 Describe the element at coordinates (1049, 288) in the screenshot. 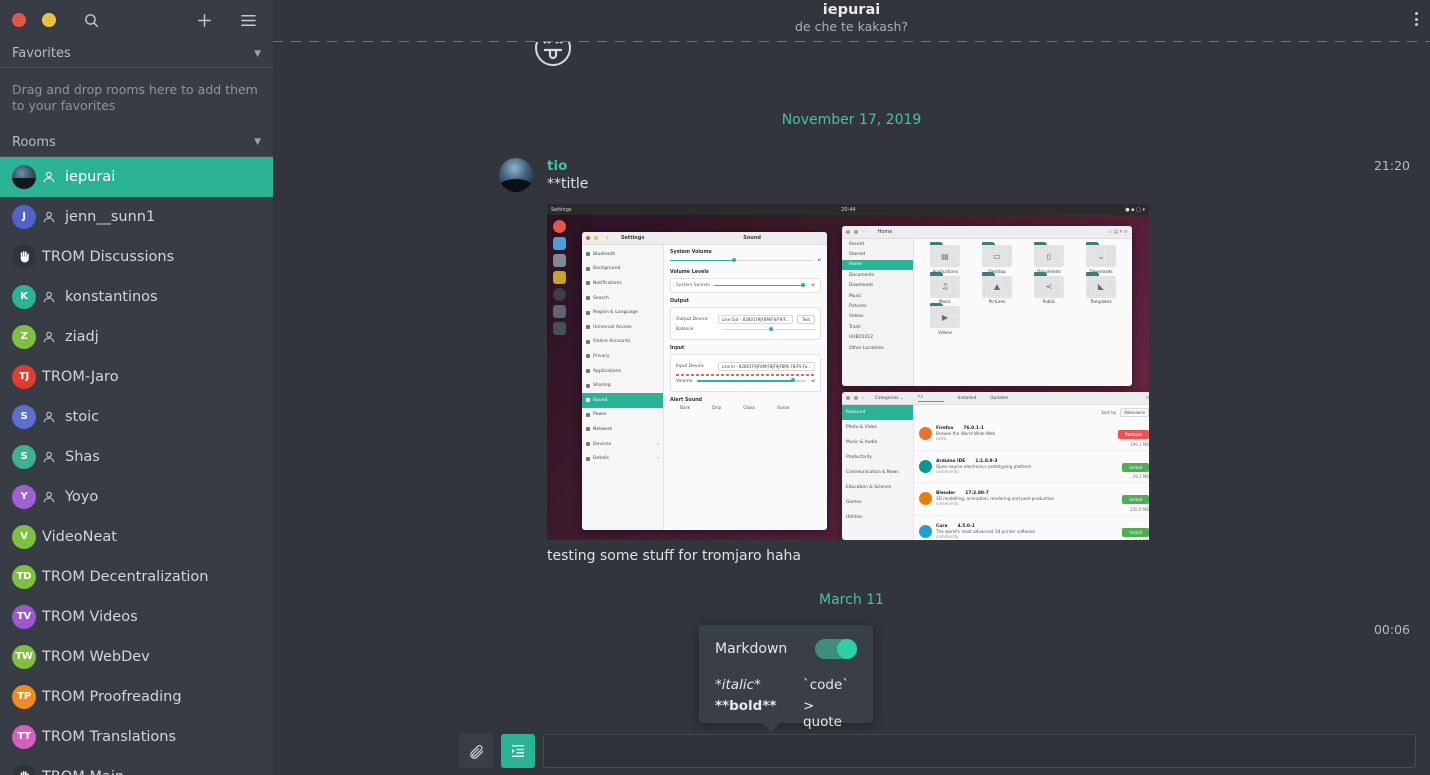

I see `folder-public: ≺ Public` at that location.